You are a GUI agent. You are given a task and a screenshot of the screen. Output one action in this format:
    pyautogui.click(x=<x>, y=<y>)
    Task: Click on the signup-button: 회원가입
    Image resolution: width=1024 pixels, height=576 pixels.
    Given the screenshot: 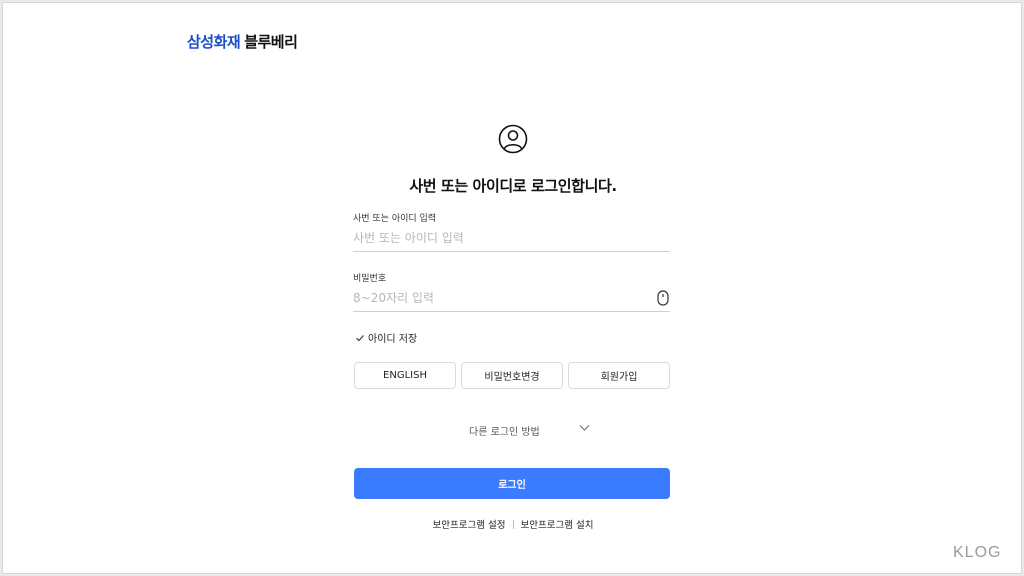 What is the action you would take?
    pyautogui.click(x=619, y=375)
    